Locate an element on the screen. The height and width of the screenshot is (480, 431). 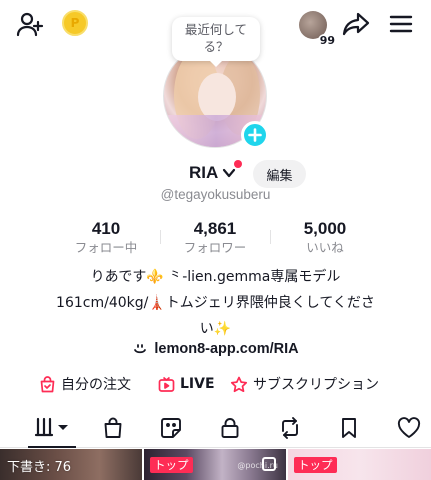
profile-actions: 自分の注文 LIVE サブスクリプション is located at coordinates (215, 384).